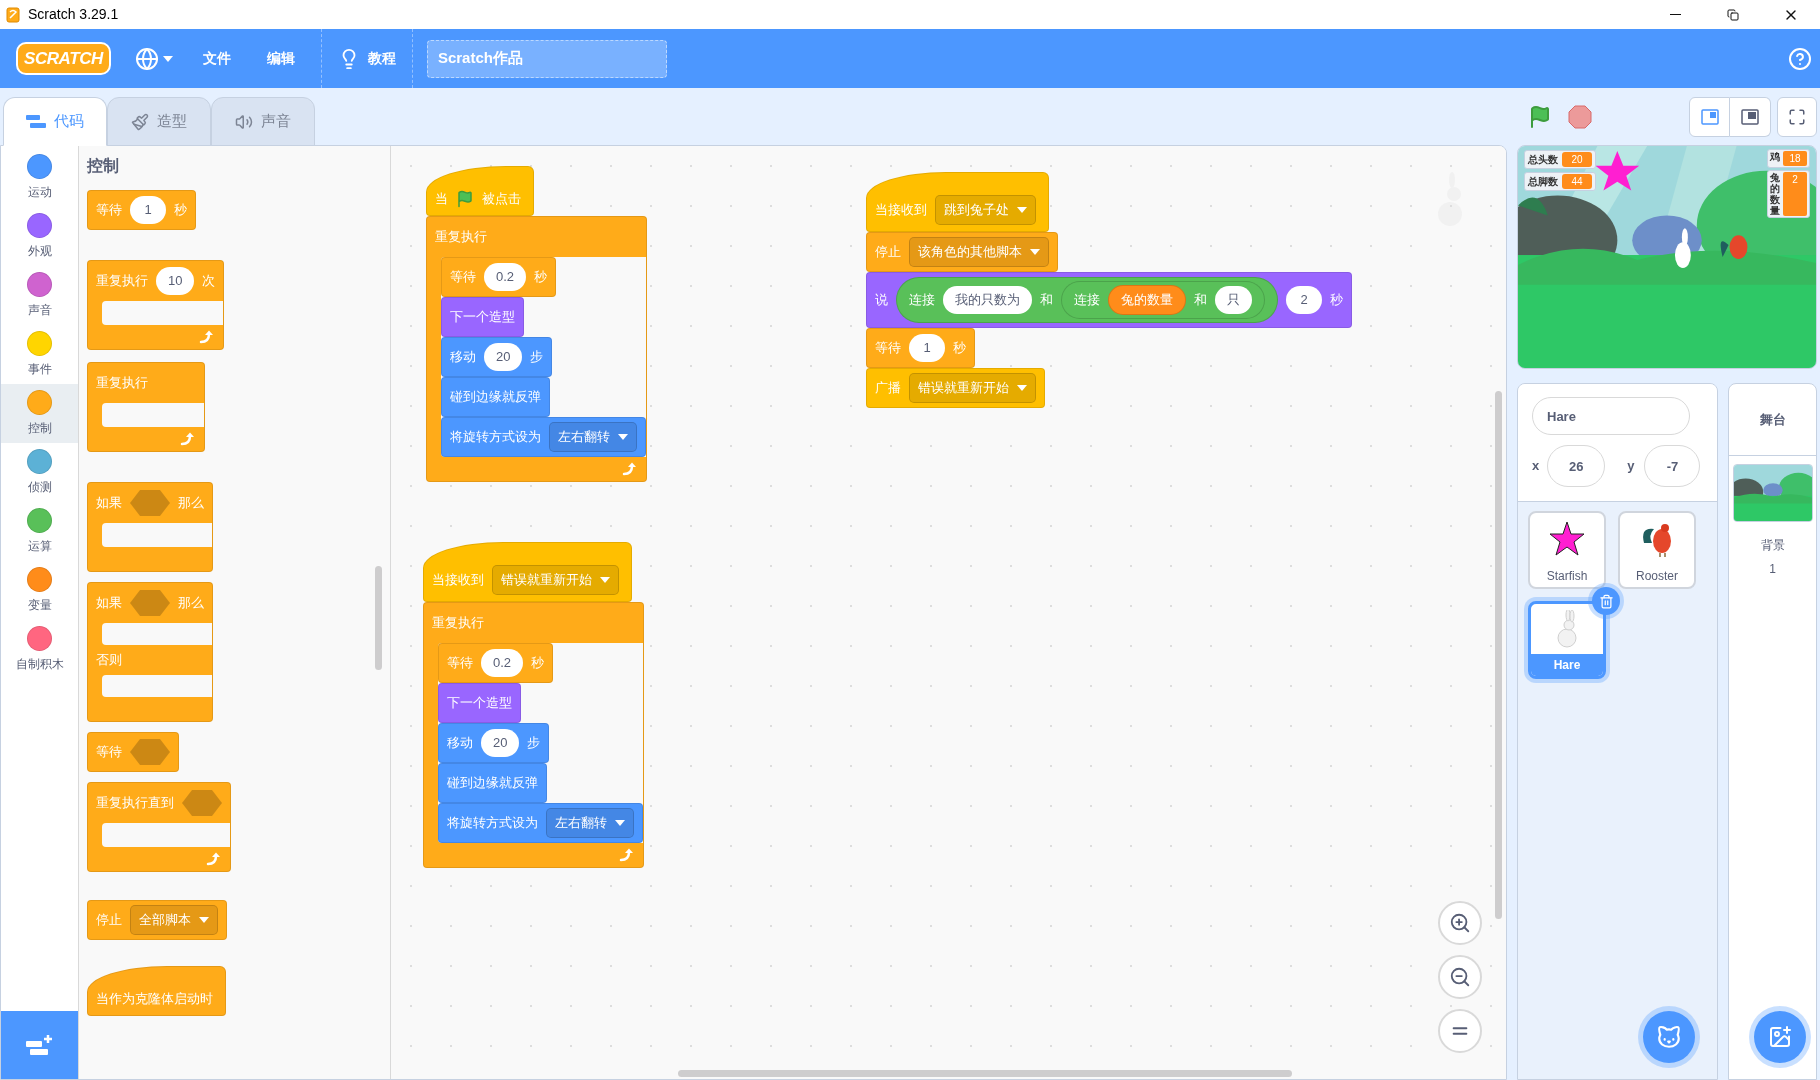  What do you see at coordinates (1540, 116) in the screenshot?
I see `flag-icon` at bounding box center [1540, 116].